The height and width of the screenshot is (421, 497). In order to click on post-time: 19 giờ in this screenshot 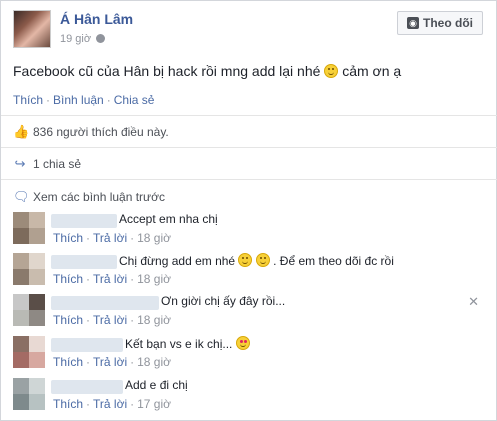, I will do `click(83, 39)`.